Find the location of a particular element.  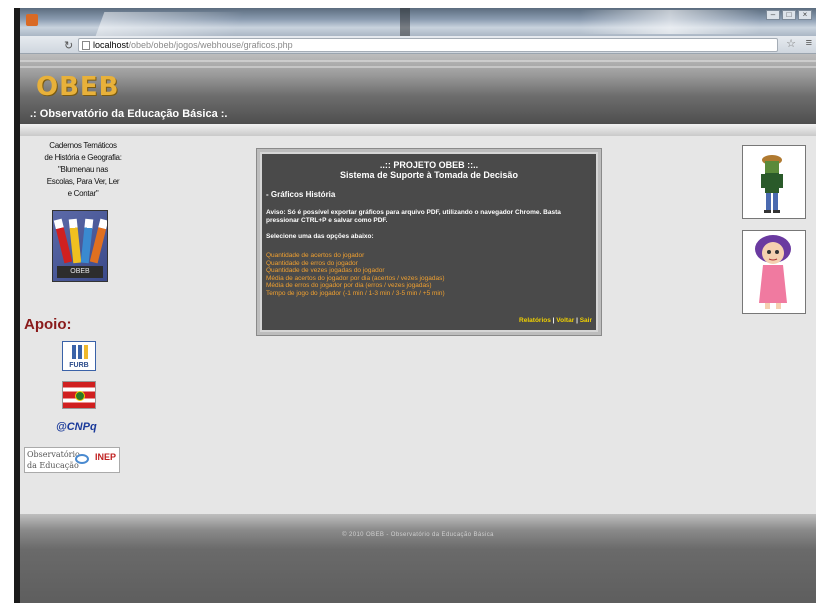

maximize-icon: □ is located at coordinates (789, 15).